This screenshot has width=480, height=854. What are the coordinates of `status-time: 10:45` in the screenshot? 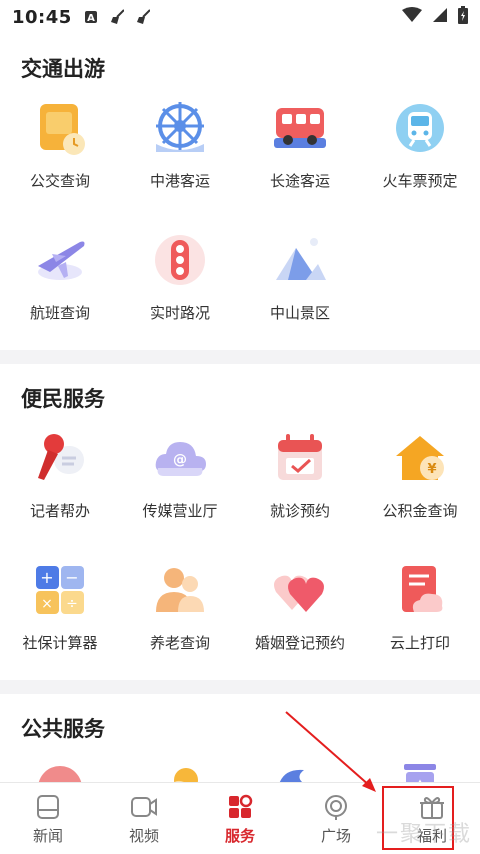 It's located at (42, 17).